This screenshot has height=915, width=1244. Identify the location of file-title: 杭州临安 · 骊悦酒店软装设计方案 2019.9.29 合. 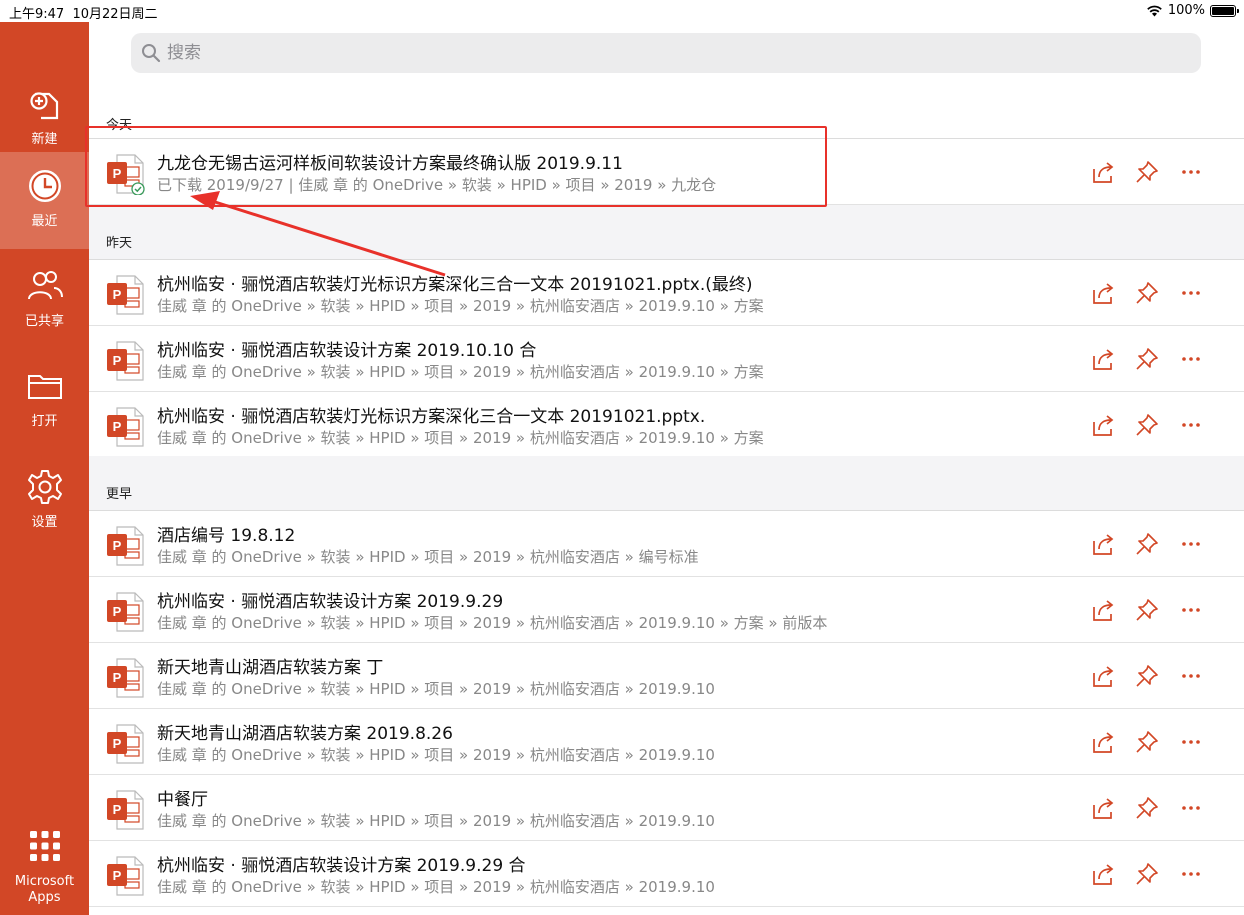
(341, 866).